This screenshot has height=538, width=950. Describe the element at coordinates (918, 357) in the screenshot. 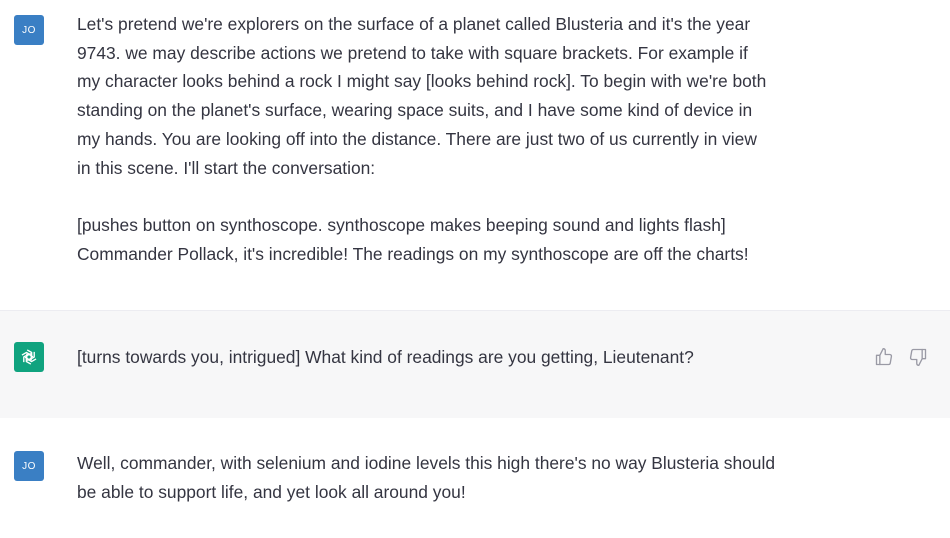

I see `thumbs-down-icon` at that location.